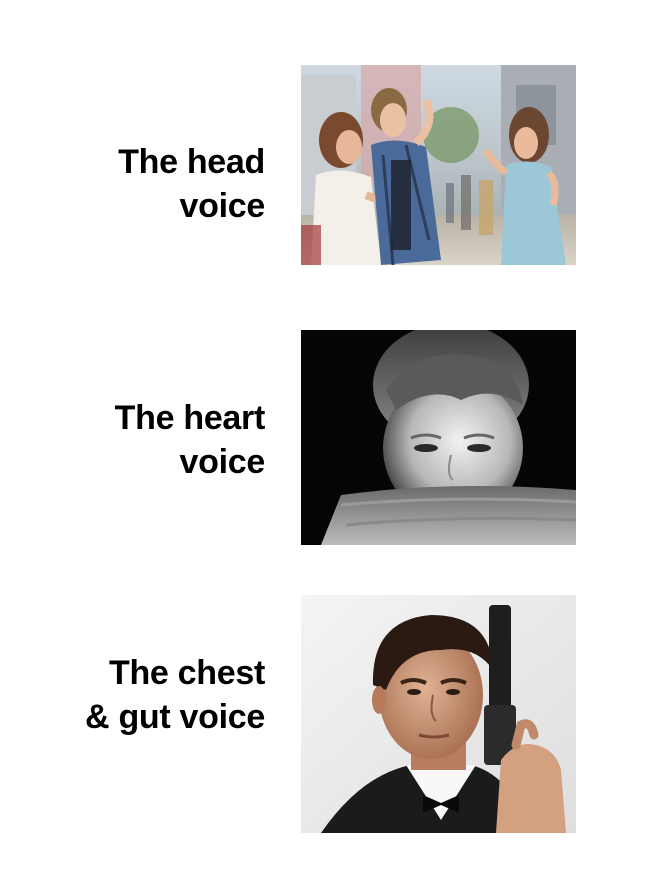 The height and width of the screenshot is (896, 658). What do you see at coordinates (438, 714) in the screenshot?
I see `man-in-tuxedo-with-pistol-photo` at bounding box center [438, 714].